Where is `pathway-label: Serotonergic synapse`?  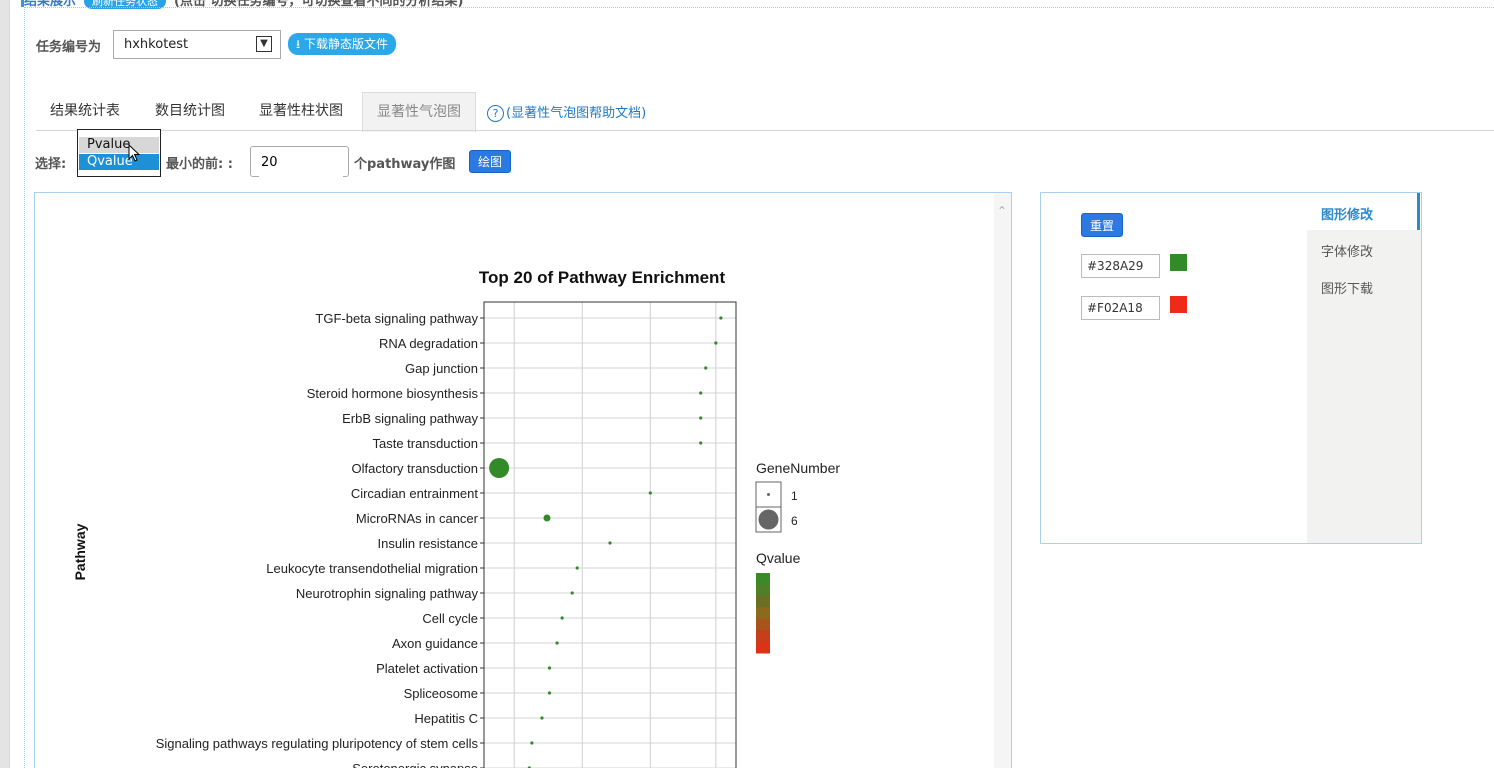
pathway-label: Serotonergic synapse is located at coordinates (415, 764).